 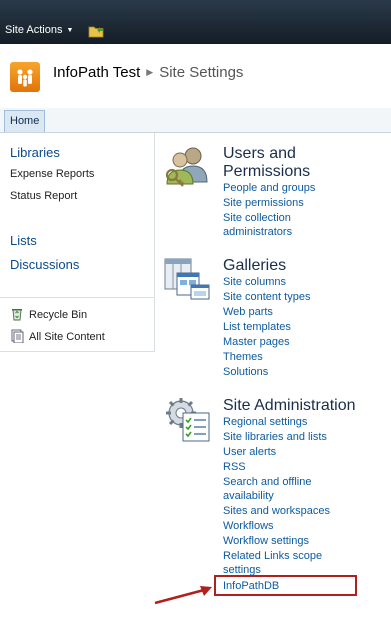 I want to click on nav-divider, so click(x=77, y=297).